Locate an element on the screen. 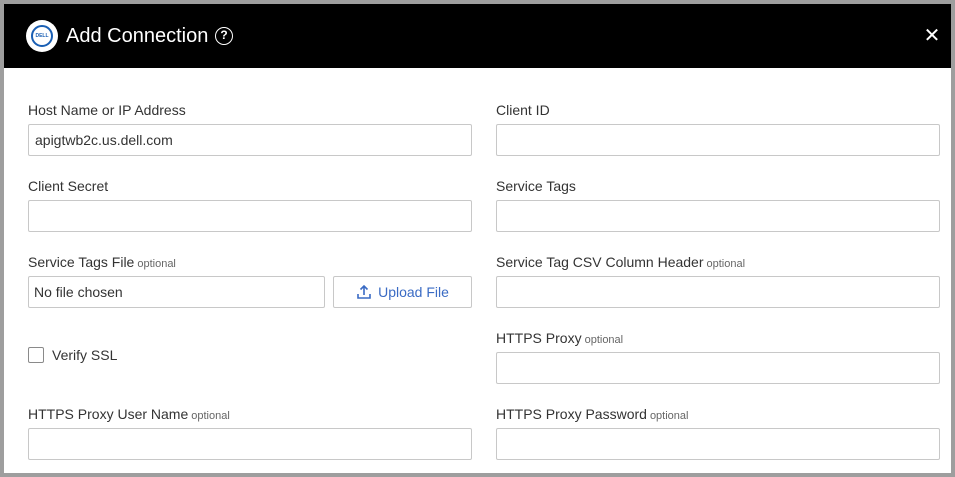 Image resolution: width=955 pixels, height=477 pixels. dialog-title: Add Connection is located at coordinates (137, 36).